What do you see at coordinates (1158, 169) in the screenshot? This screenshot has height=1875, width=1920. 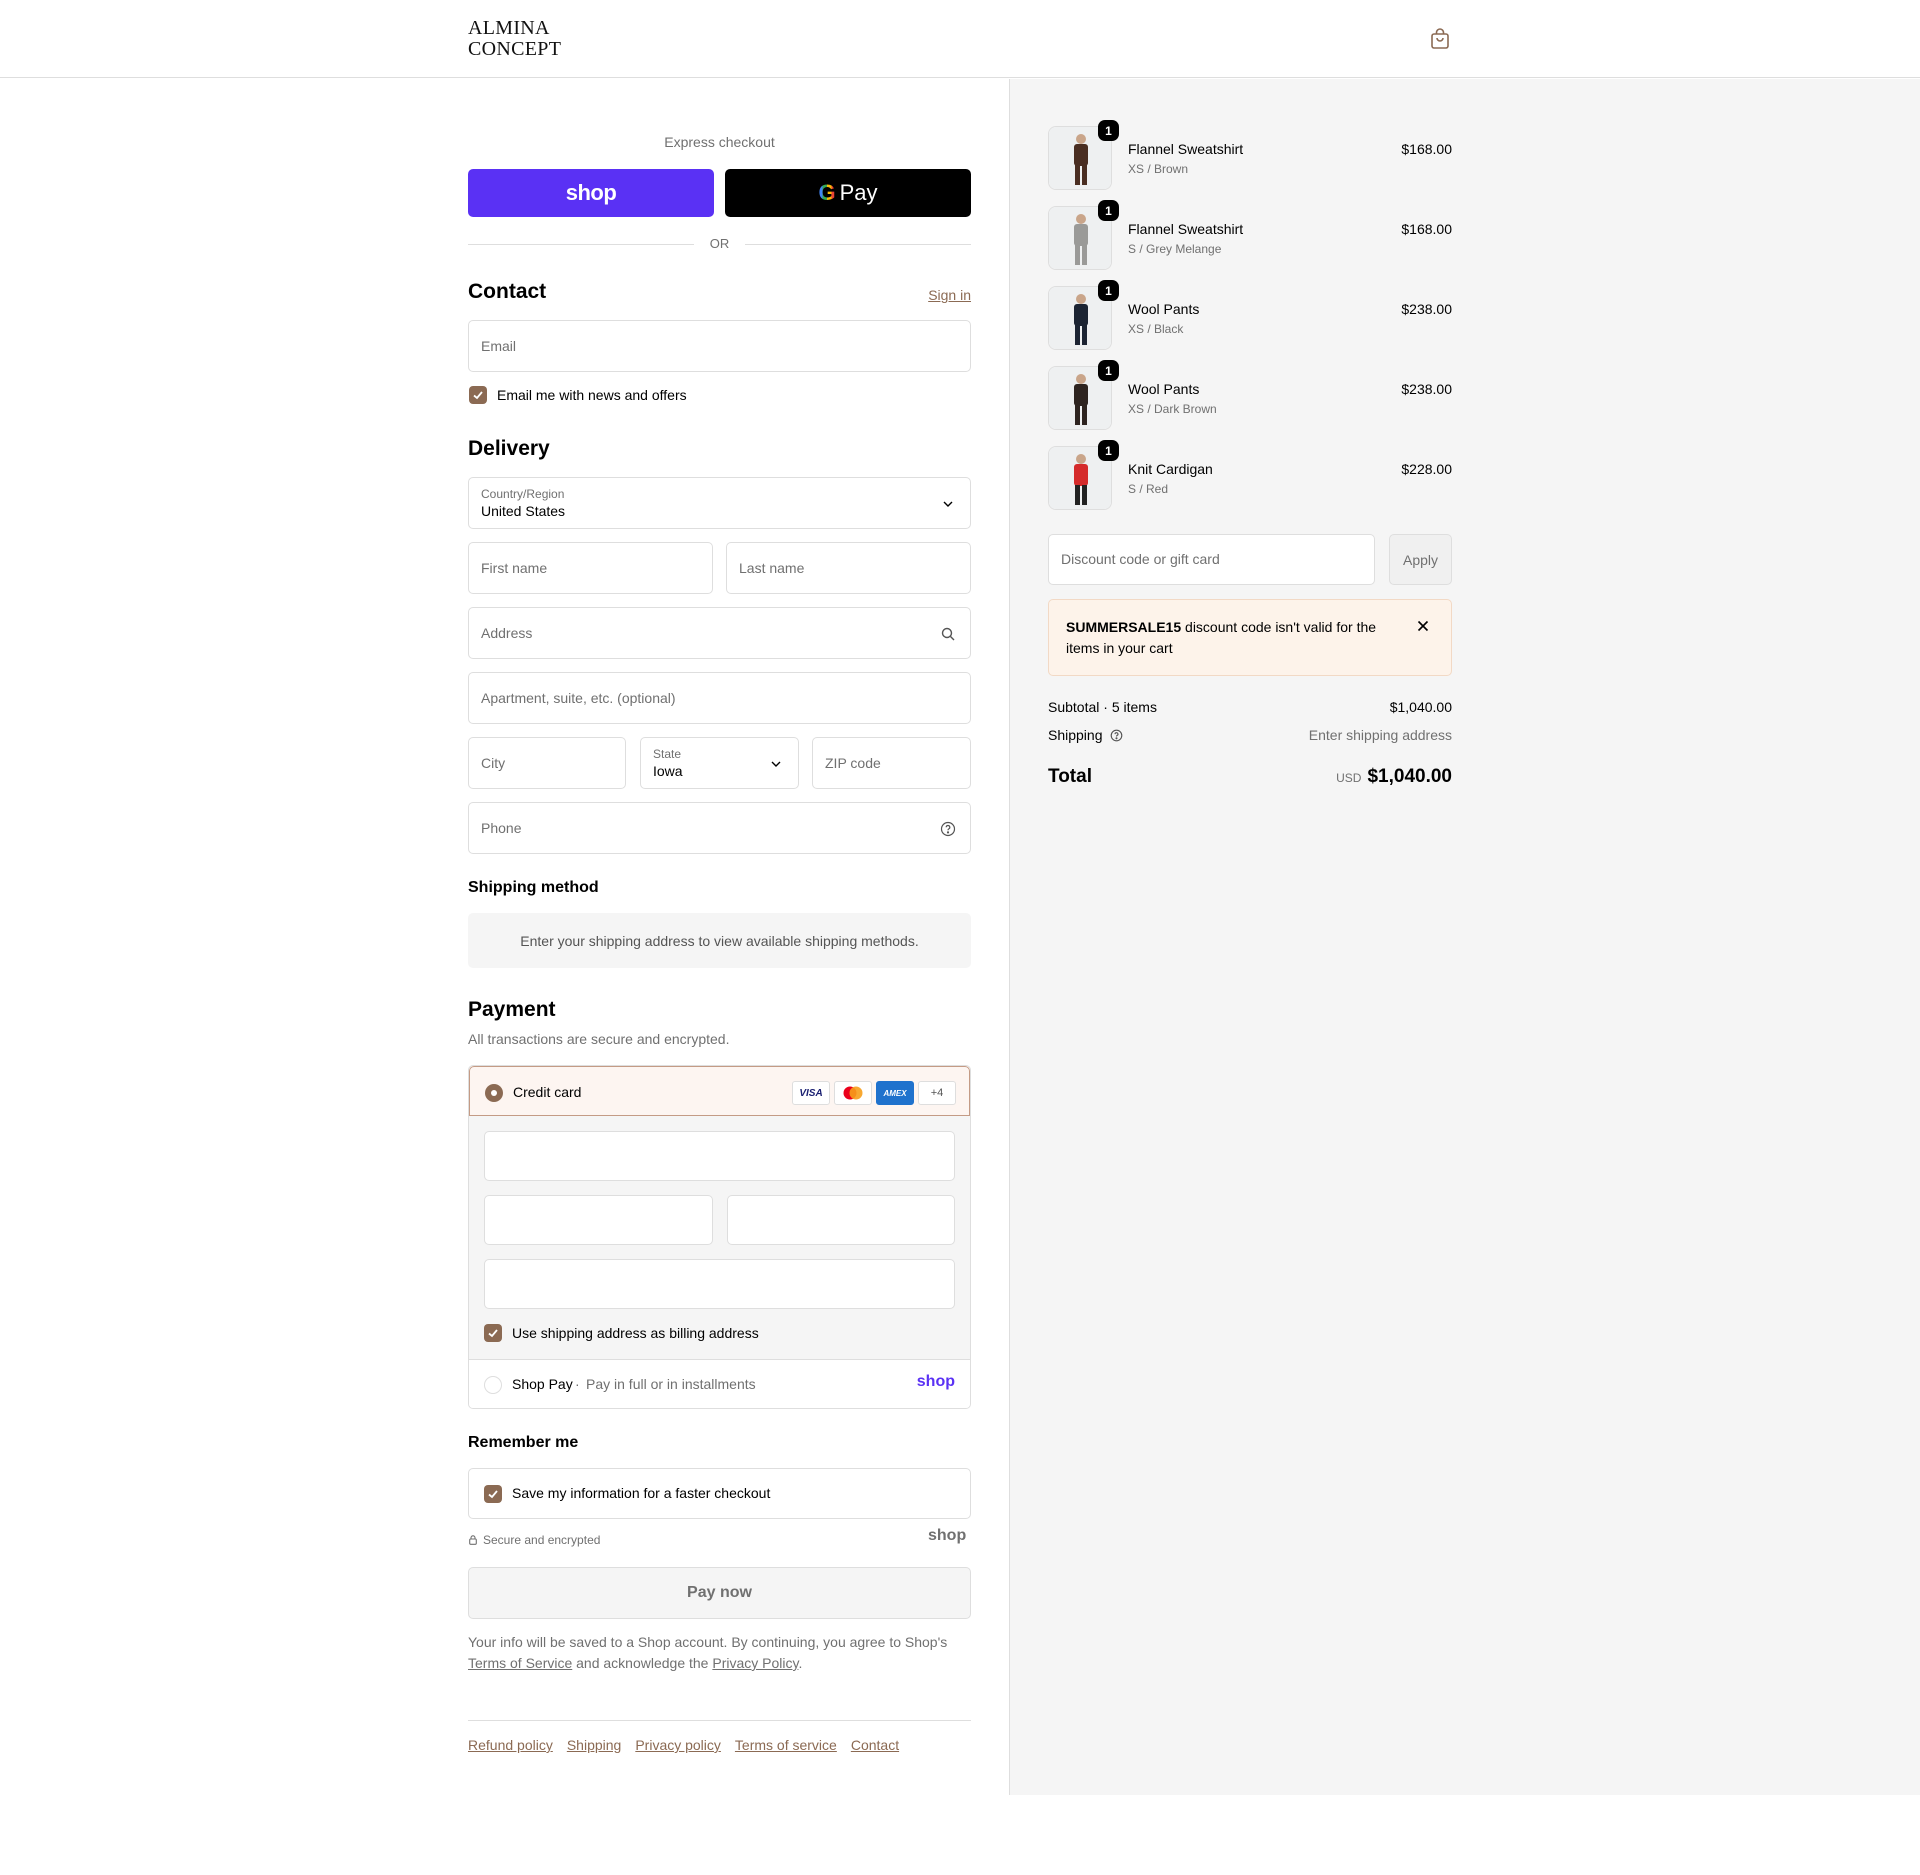 I see `product-variant: XS / Brown` at bounding box center [1158, 169].